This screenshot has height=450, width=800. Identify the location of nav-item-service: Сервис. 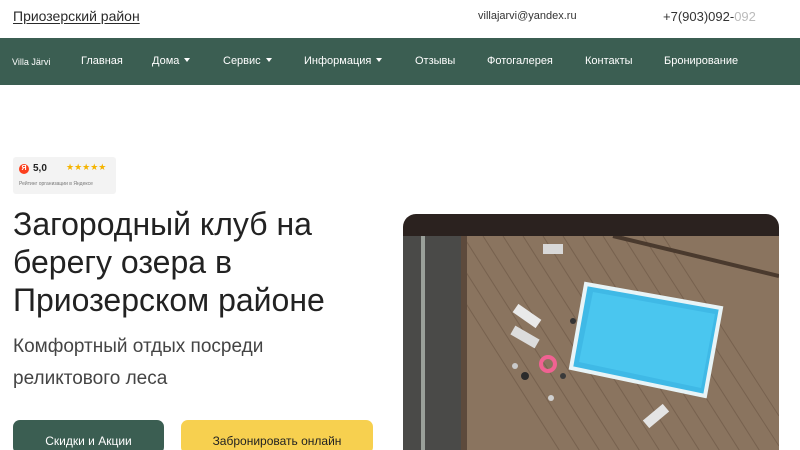
(247, 61).